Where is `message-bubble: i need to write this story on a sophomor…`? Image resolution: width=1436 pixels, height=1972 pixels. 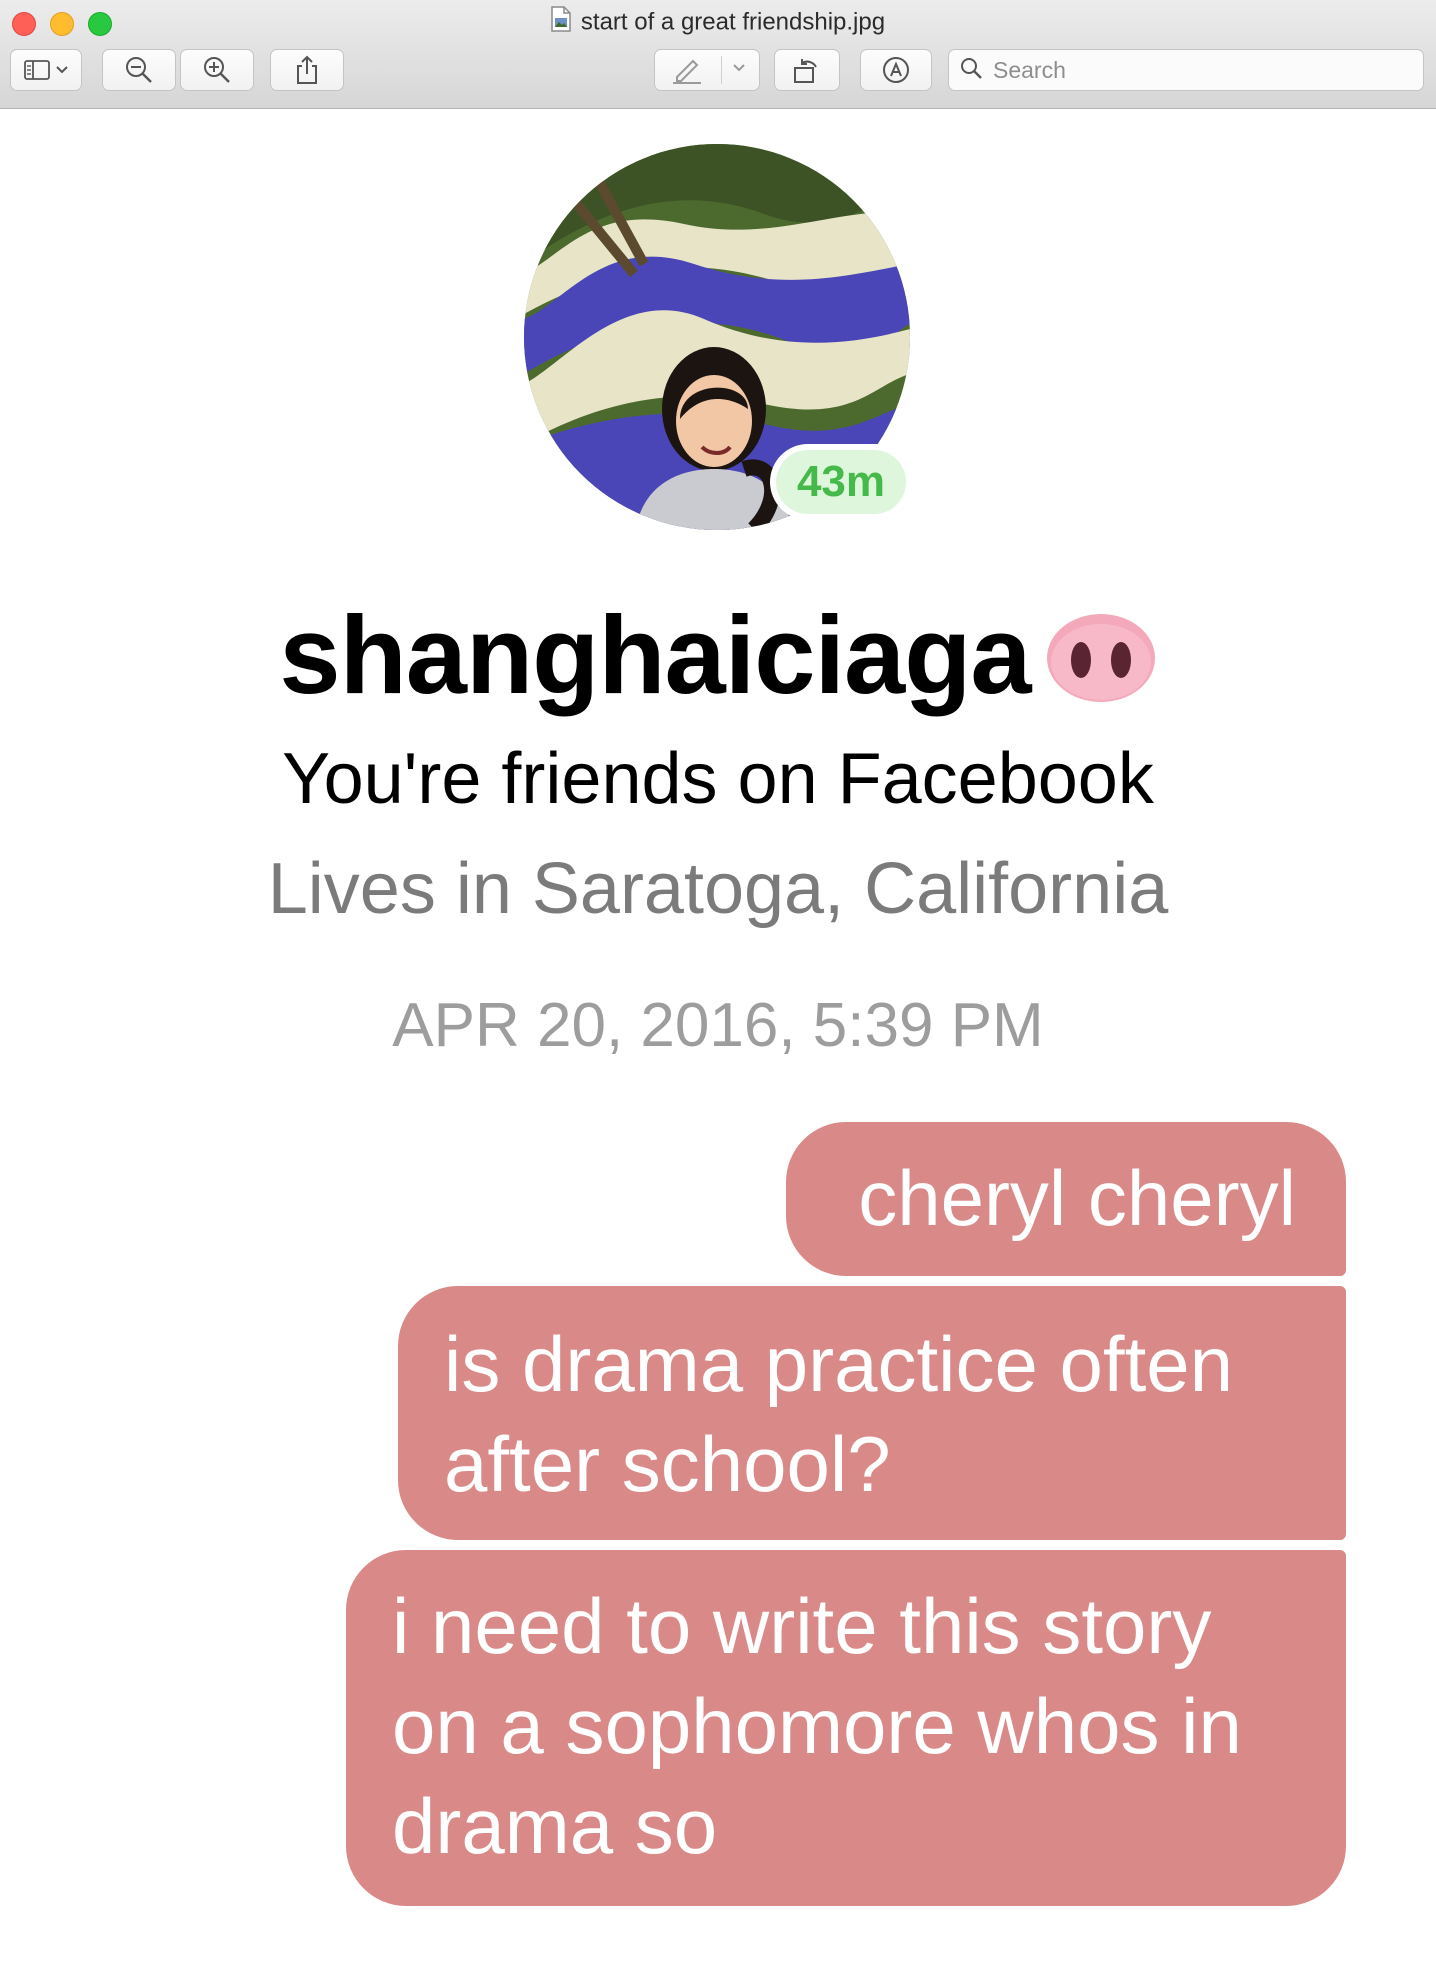 message-bubble: i need to write this story on a sophomor… is located at coordinates (846, 1728).